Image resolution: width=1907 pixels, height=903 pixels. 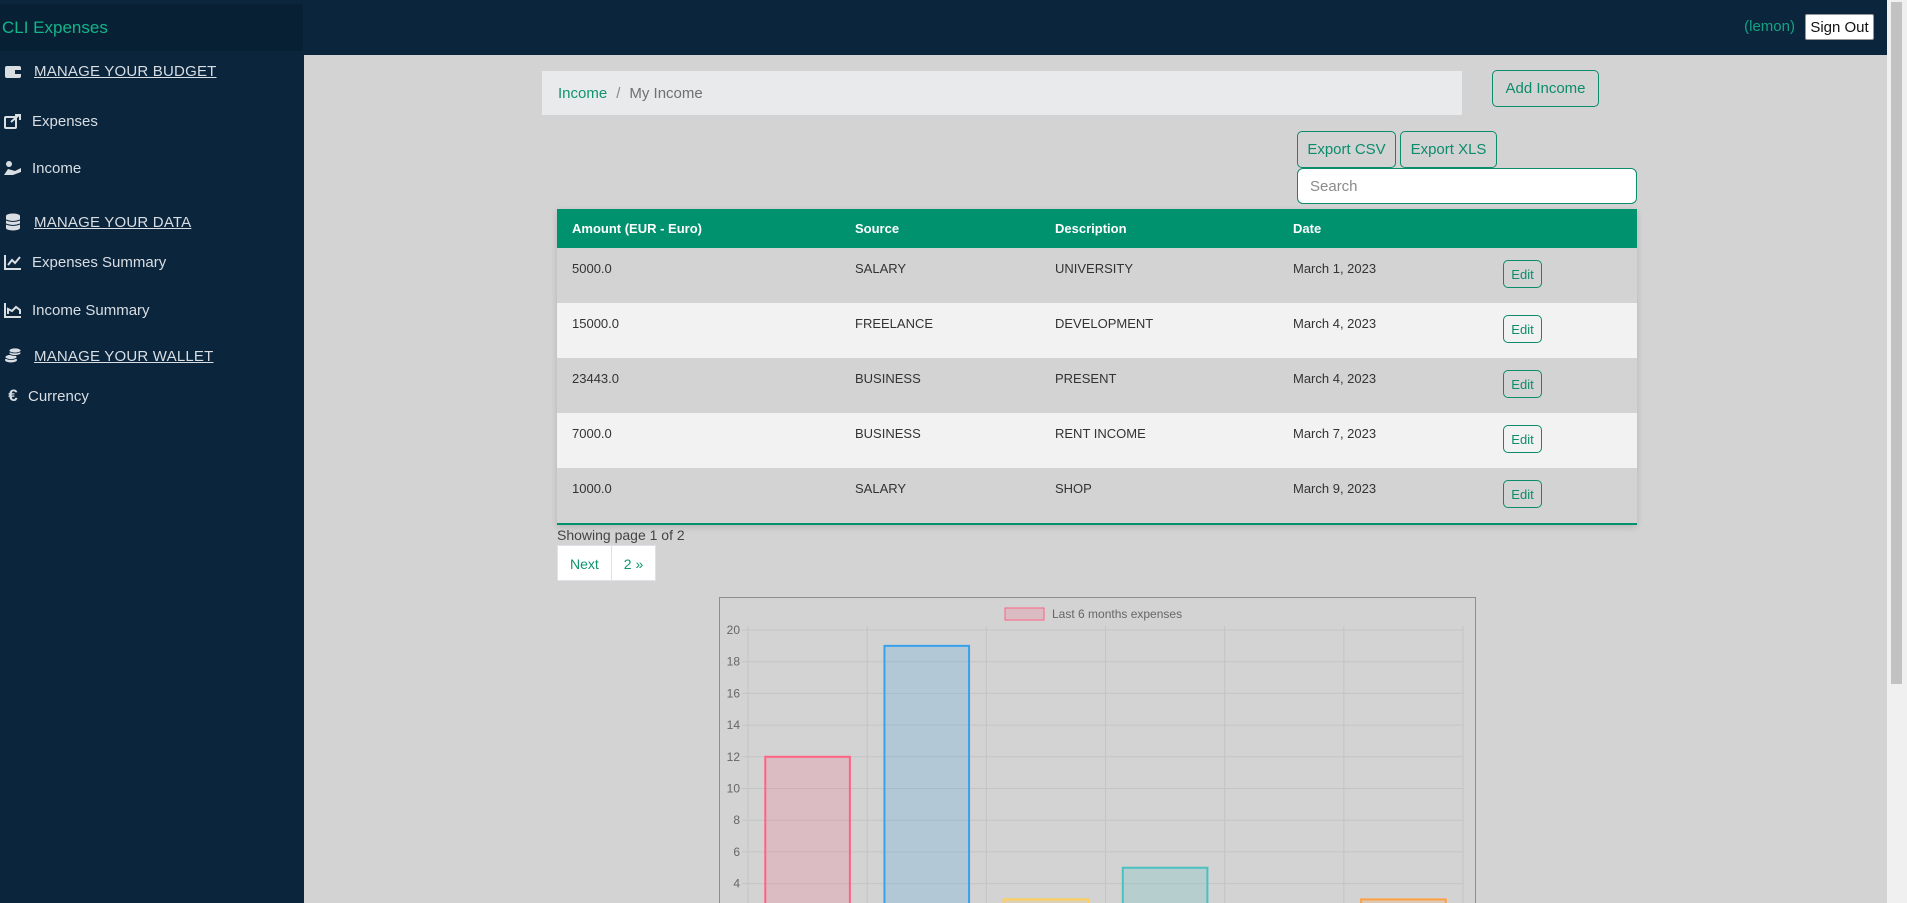 I want to click on header-amount: Amount (EUR - Euro), so click(x=706, y=228).